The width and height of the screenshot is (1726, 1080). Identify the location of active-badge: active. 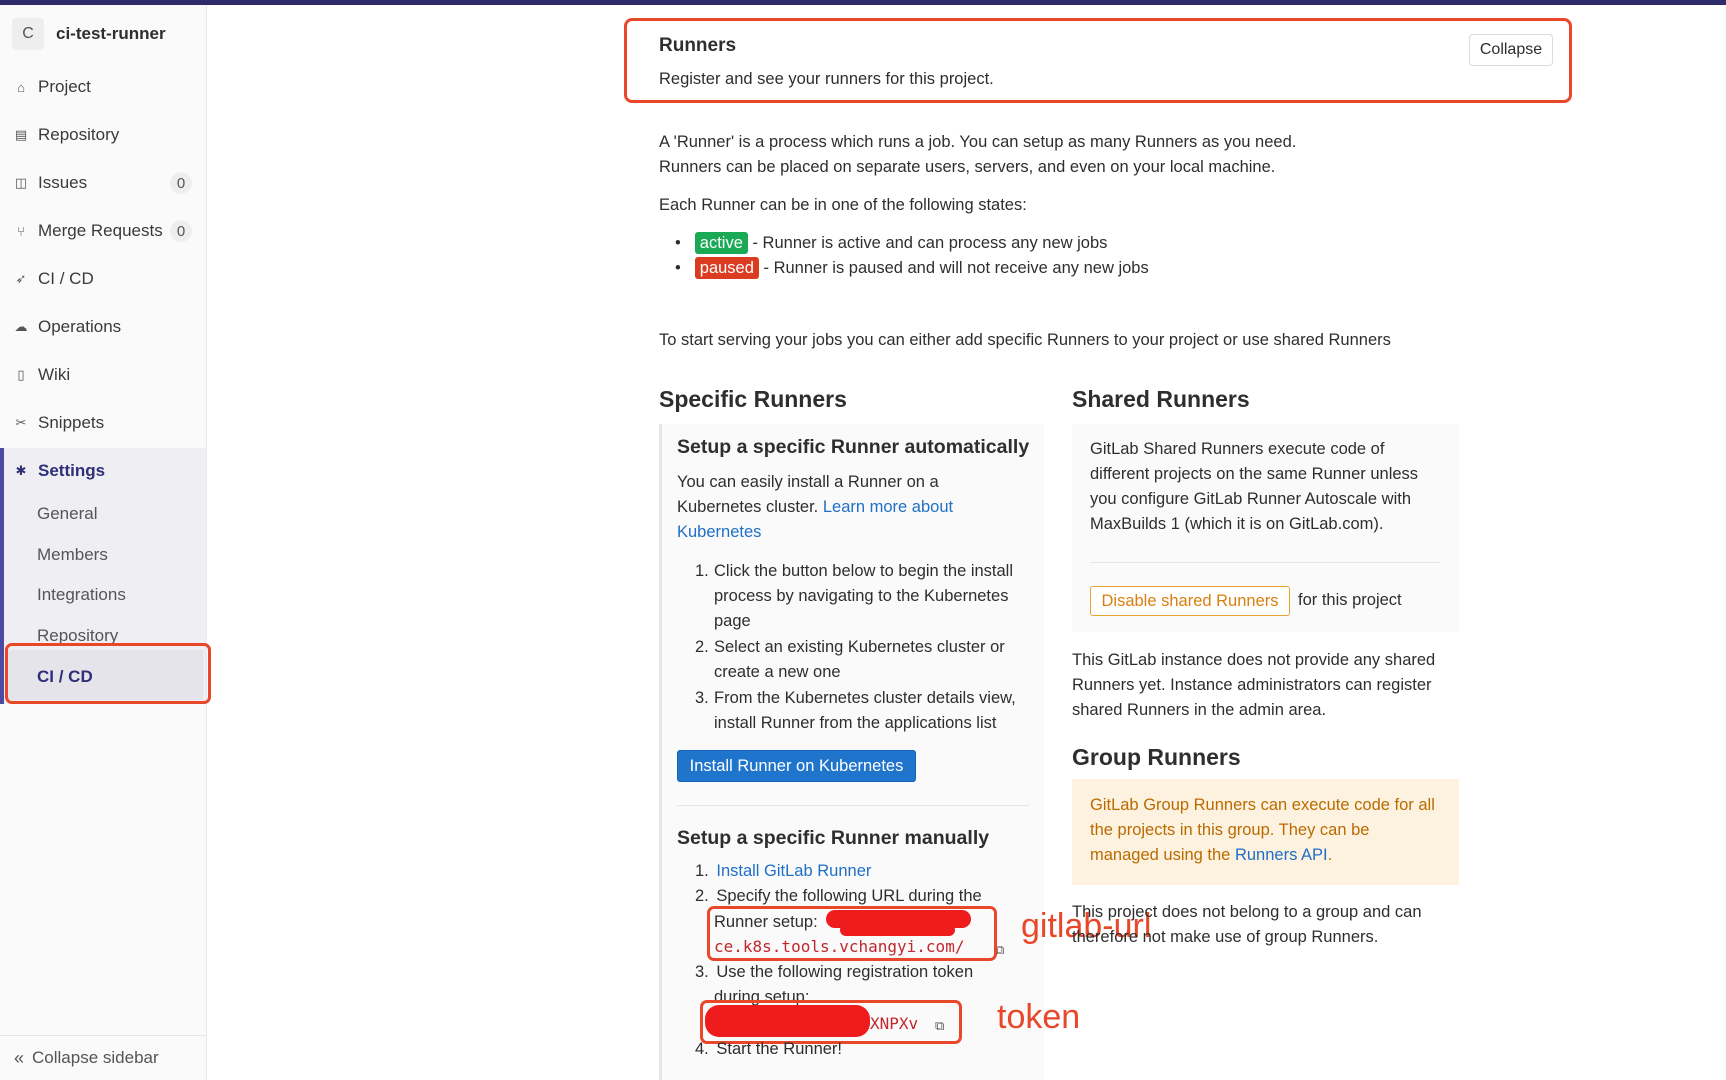
(721, 243).